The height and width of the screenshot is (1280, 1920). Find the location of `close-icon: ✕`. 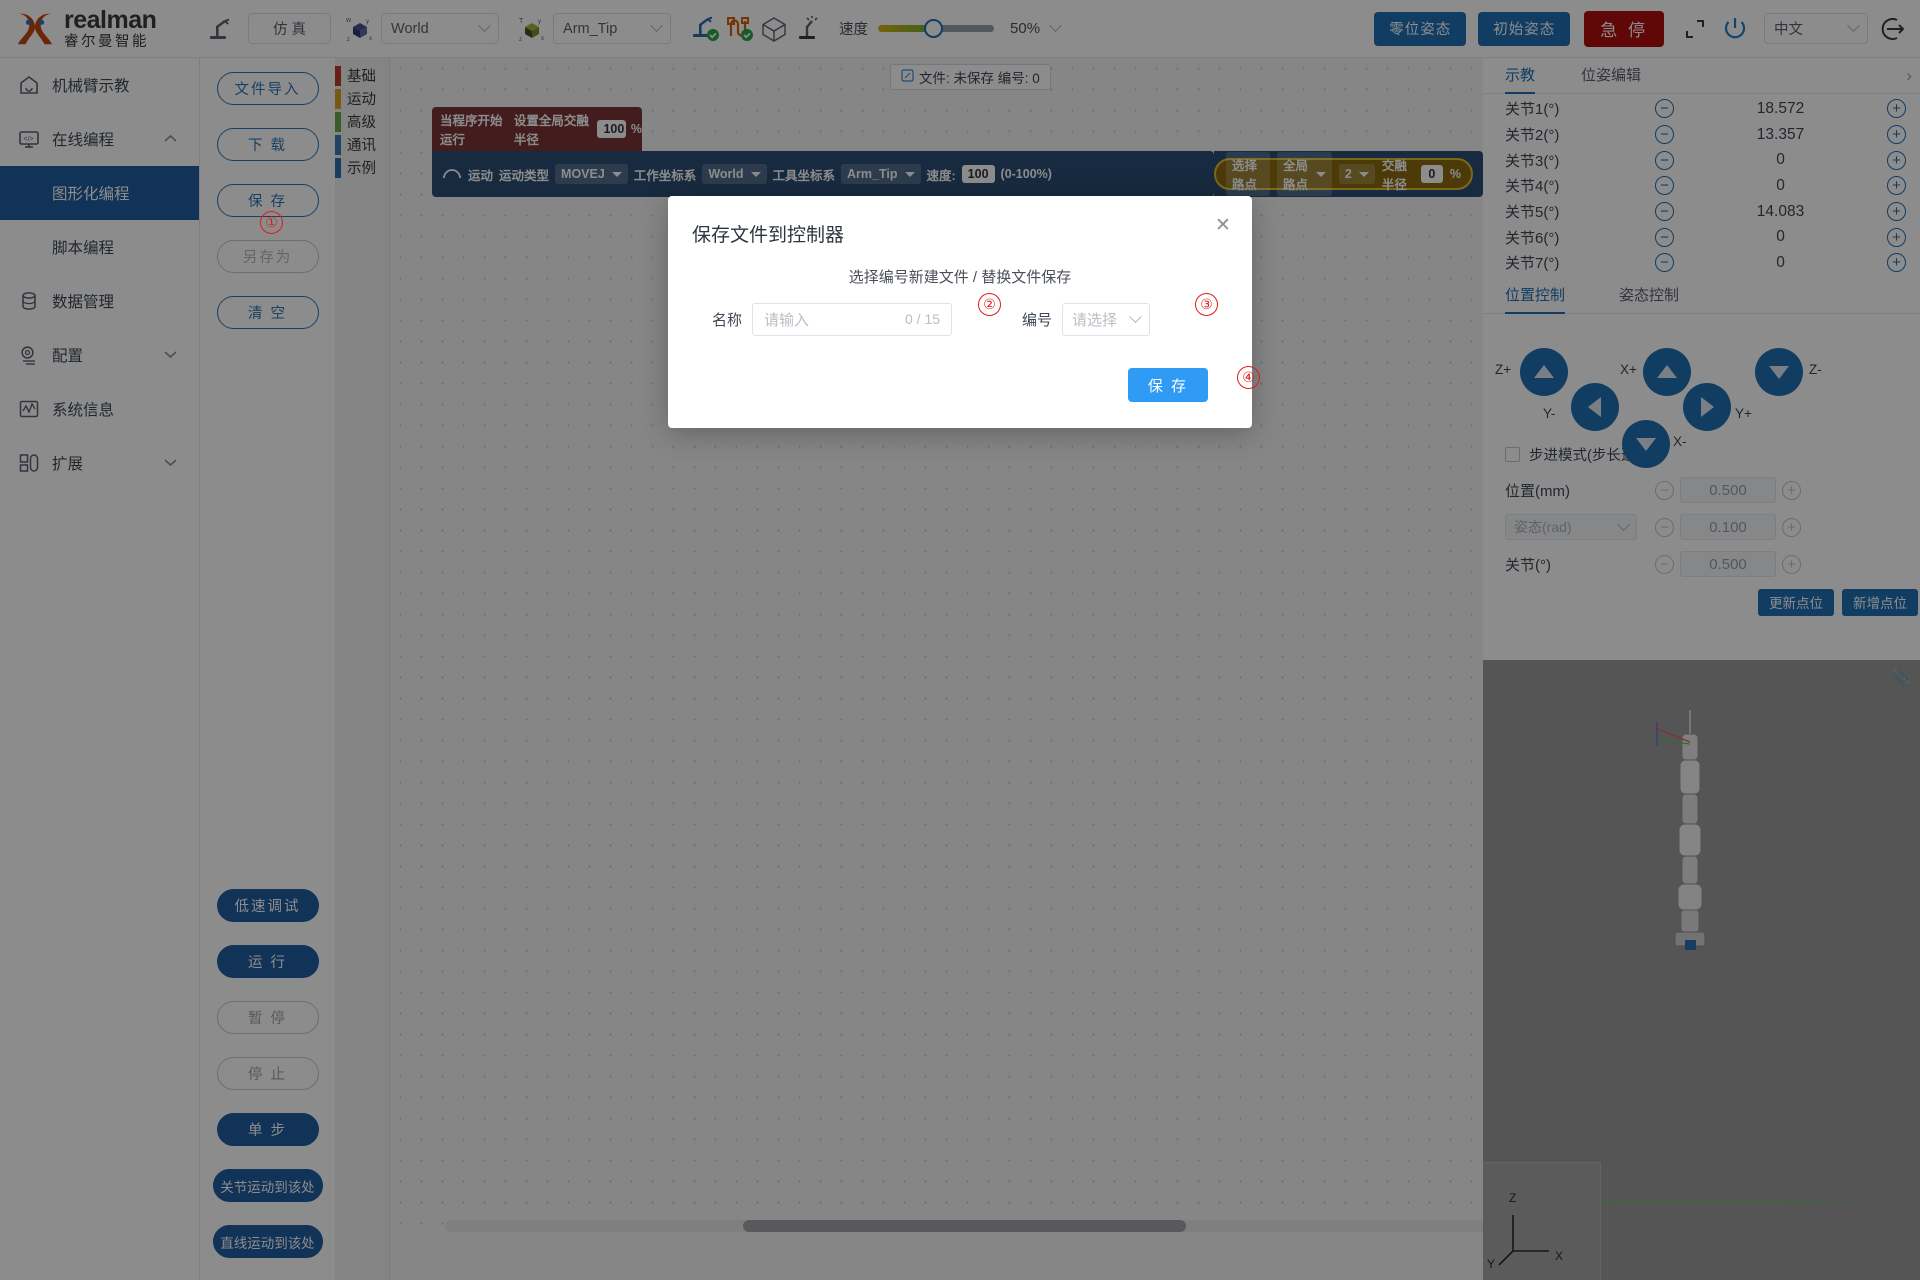

close-icon: ✕ is located at coordinates (1223, 225).